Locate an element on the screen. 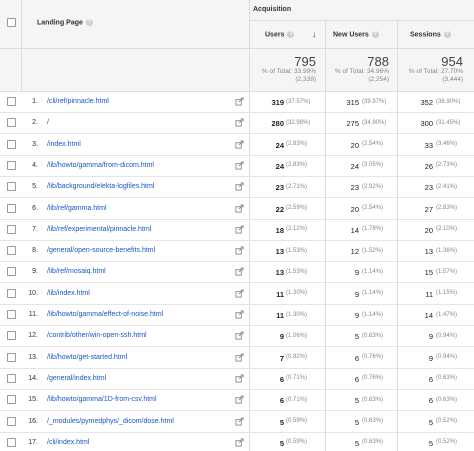 The width and height of the screenshot is (474, 451). new-users-percent: (2.54%) is located at coordinates (373, 208).